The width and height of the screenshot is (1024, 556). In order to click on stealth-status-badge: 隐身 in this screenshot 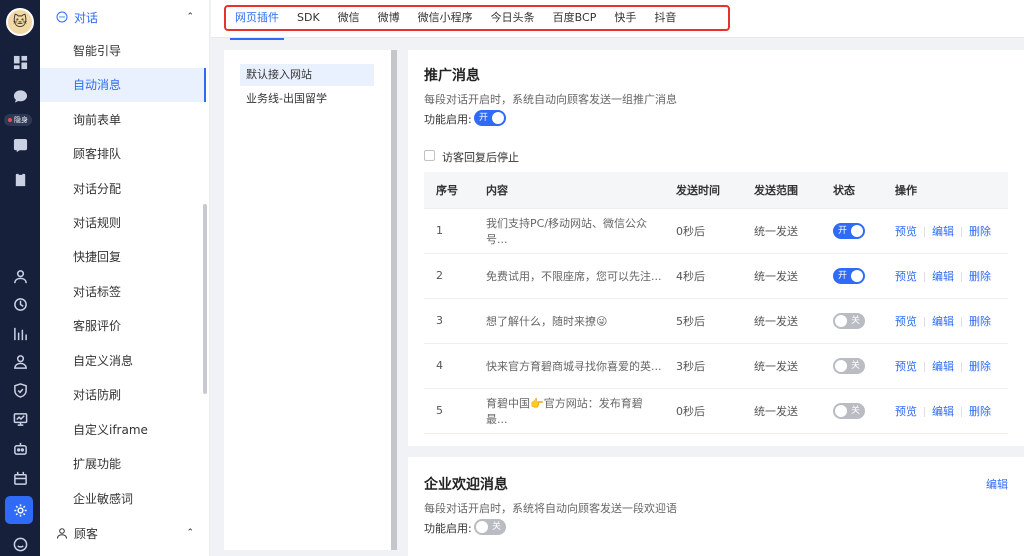, I will do `click(18, 120)`.